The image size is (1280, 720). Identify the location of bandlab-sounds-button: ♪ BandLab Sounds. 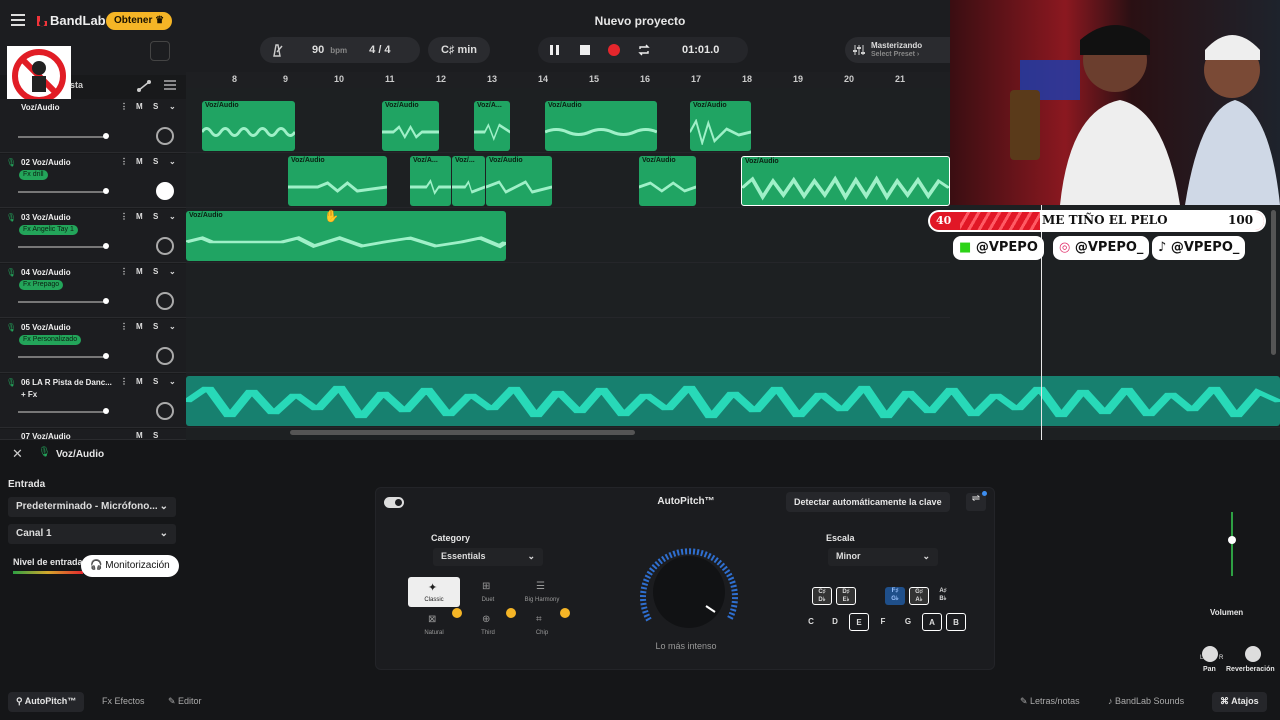
(1146, 701).